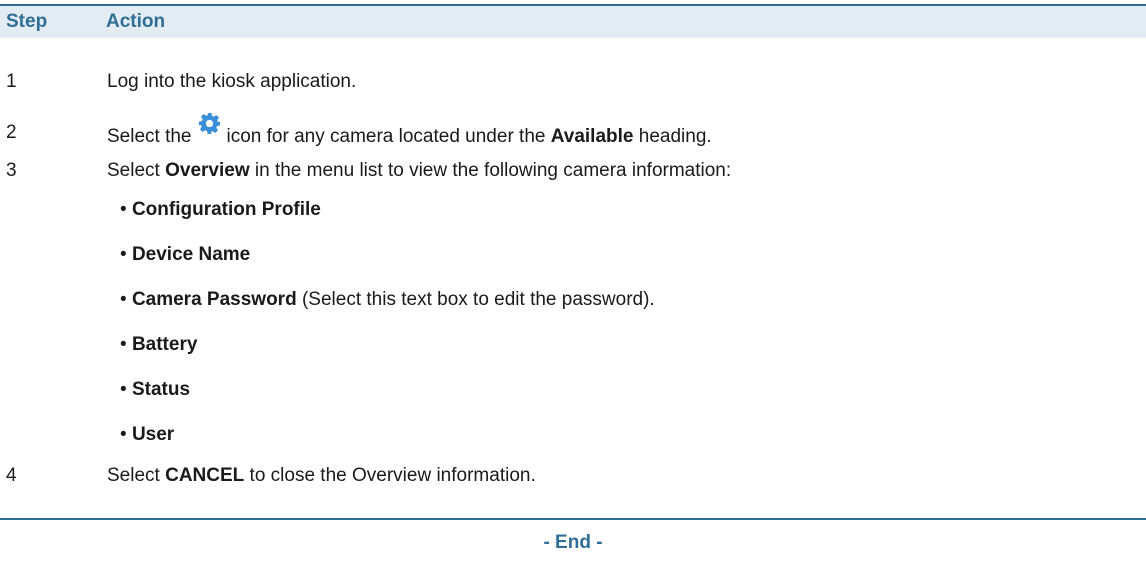 The image size is (1146, 575). I want to click on step-number: 2, so click(11, 132).